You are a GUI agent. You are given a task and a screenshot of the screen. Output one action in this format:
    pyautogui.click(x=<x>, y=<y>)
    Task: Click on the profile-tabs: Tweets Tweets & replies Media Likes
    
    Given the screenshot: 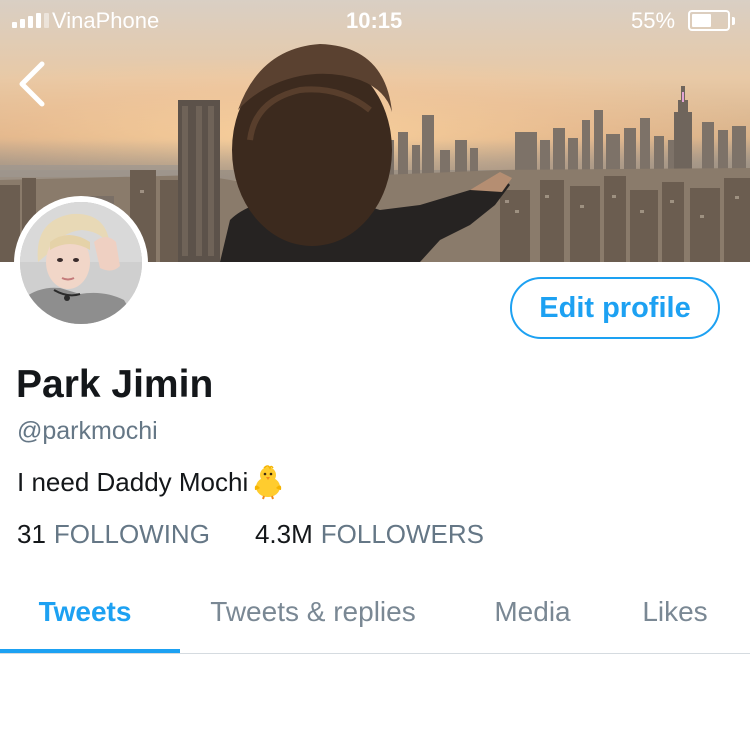 What is the action you would take?
    pyautogui.click(x=375, y=612)
    